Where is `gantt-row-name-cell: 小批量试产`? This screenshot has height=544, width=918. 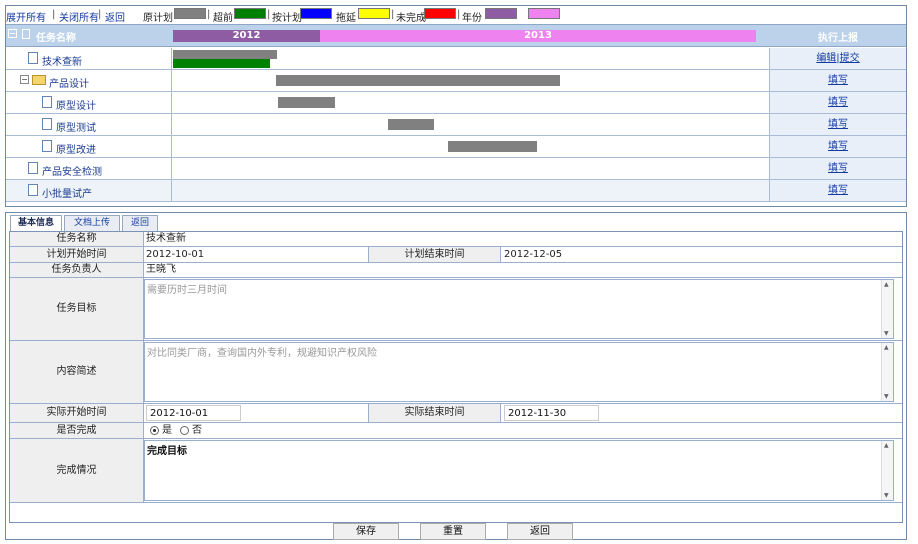
gantt-row-name-cell: 小批量试产 is located at coordinates (89, 190).